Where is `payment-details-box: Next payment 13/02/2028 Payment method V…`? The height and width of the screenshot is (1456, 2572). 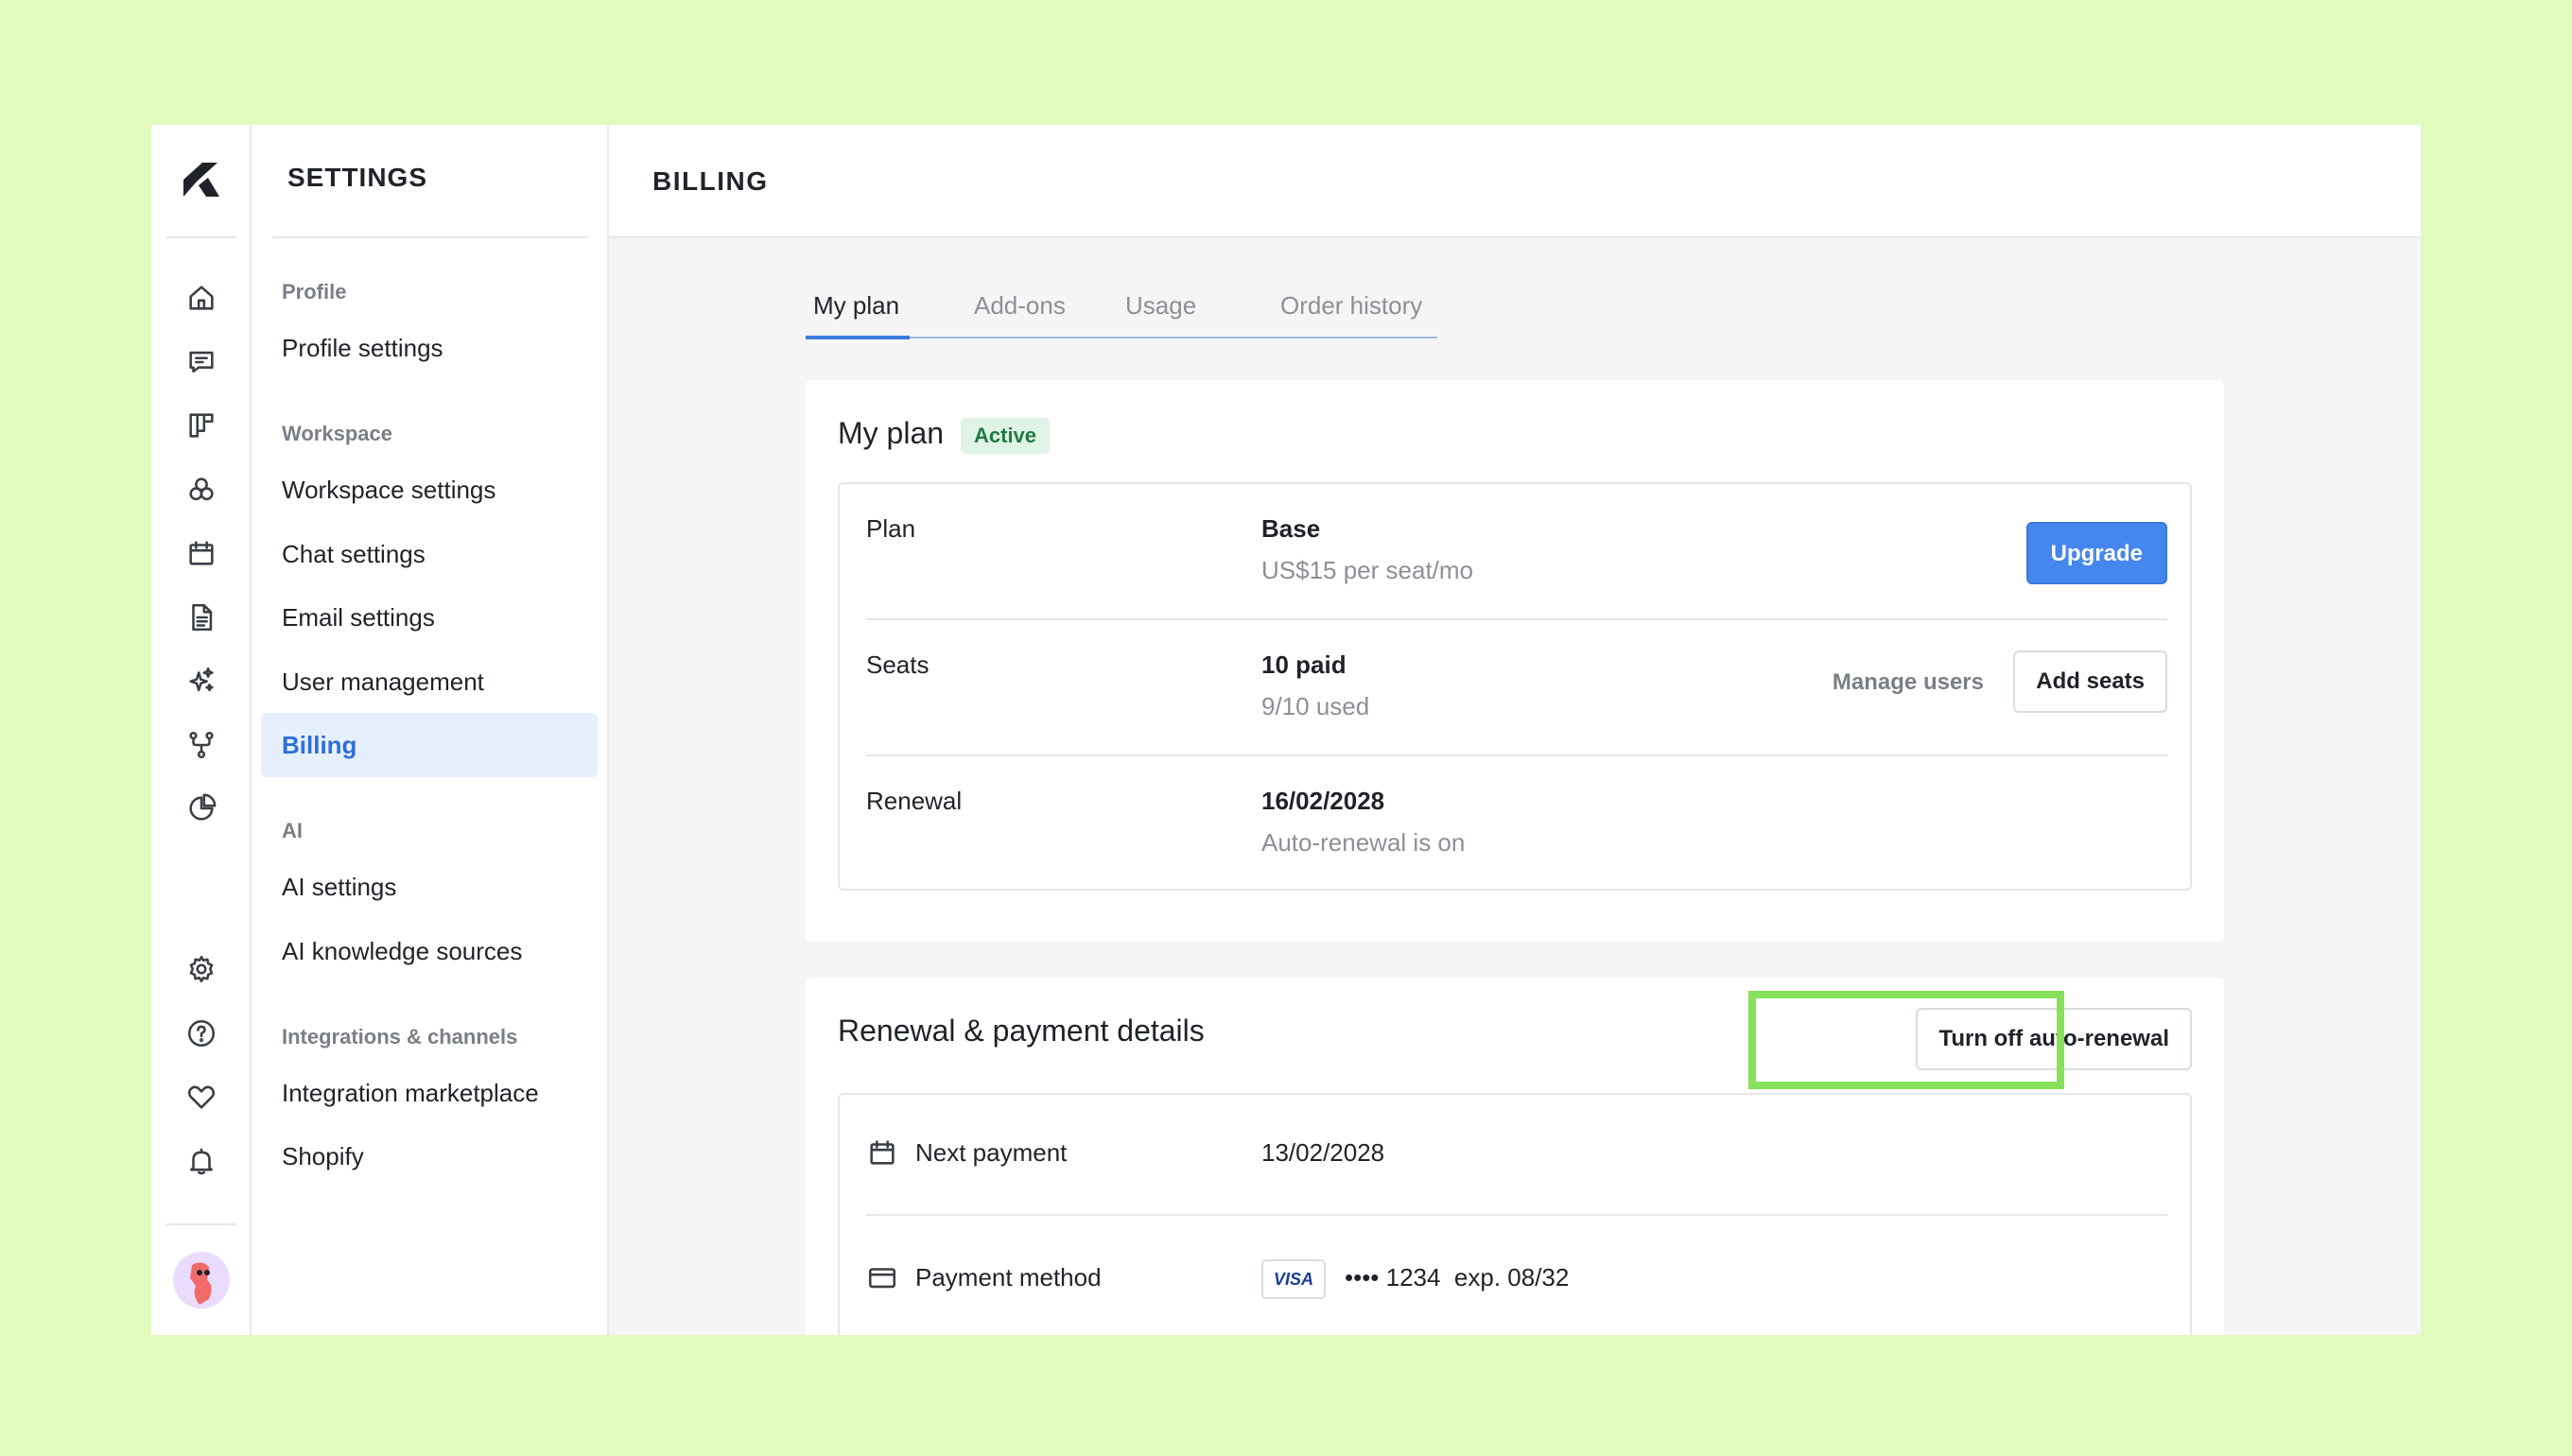
payment-details-box: Next payment 13/02/2028 Payment method V… is located at coordinates (1515, 1214).